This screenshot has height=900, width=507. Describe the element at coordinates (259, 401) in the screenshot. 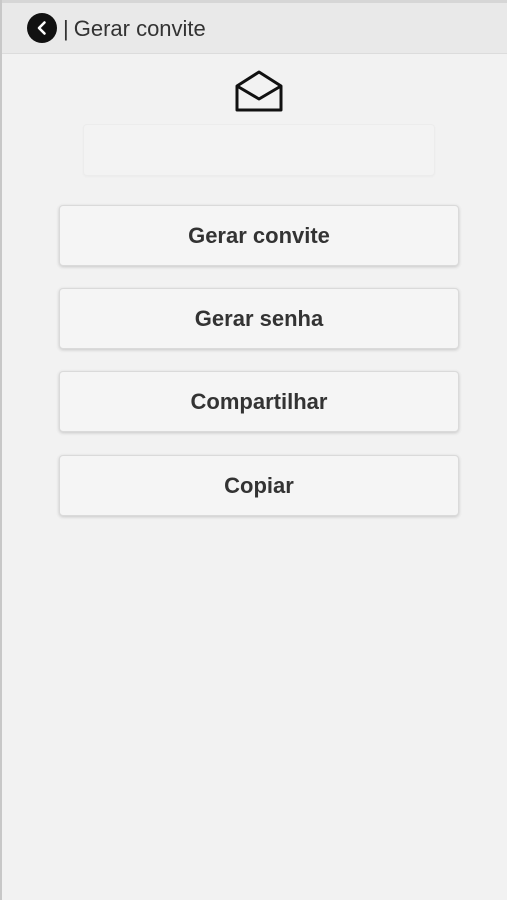

I see `share-button: Compartilhar` at that location.